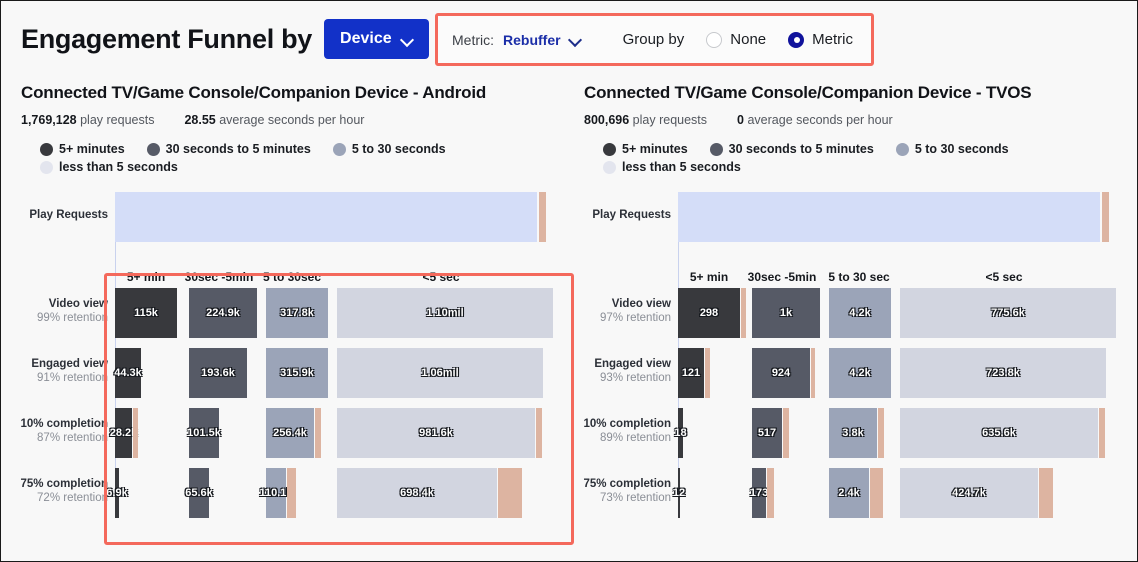 The width and height of the screenshot is (1138, 562). I want to click on radio-group-by-none: None, so click(736, 39).